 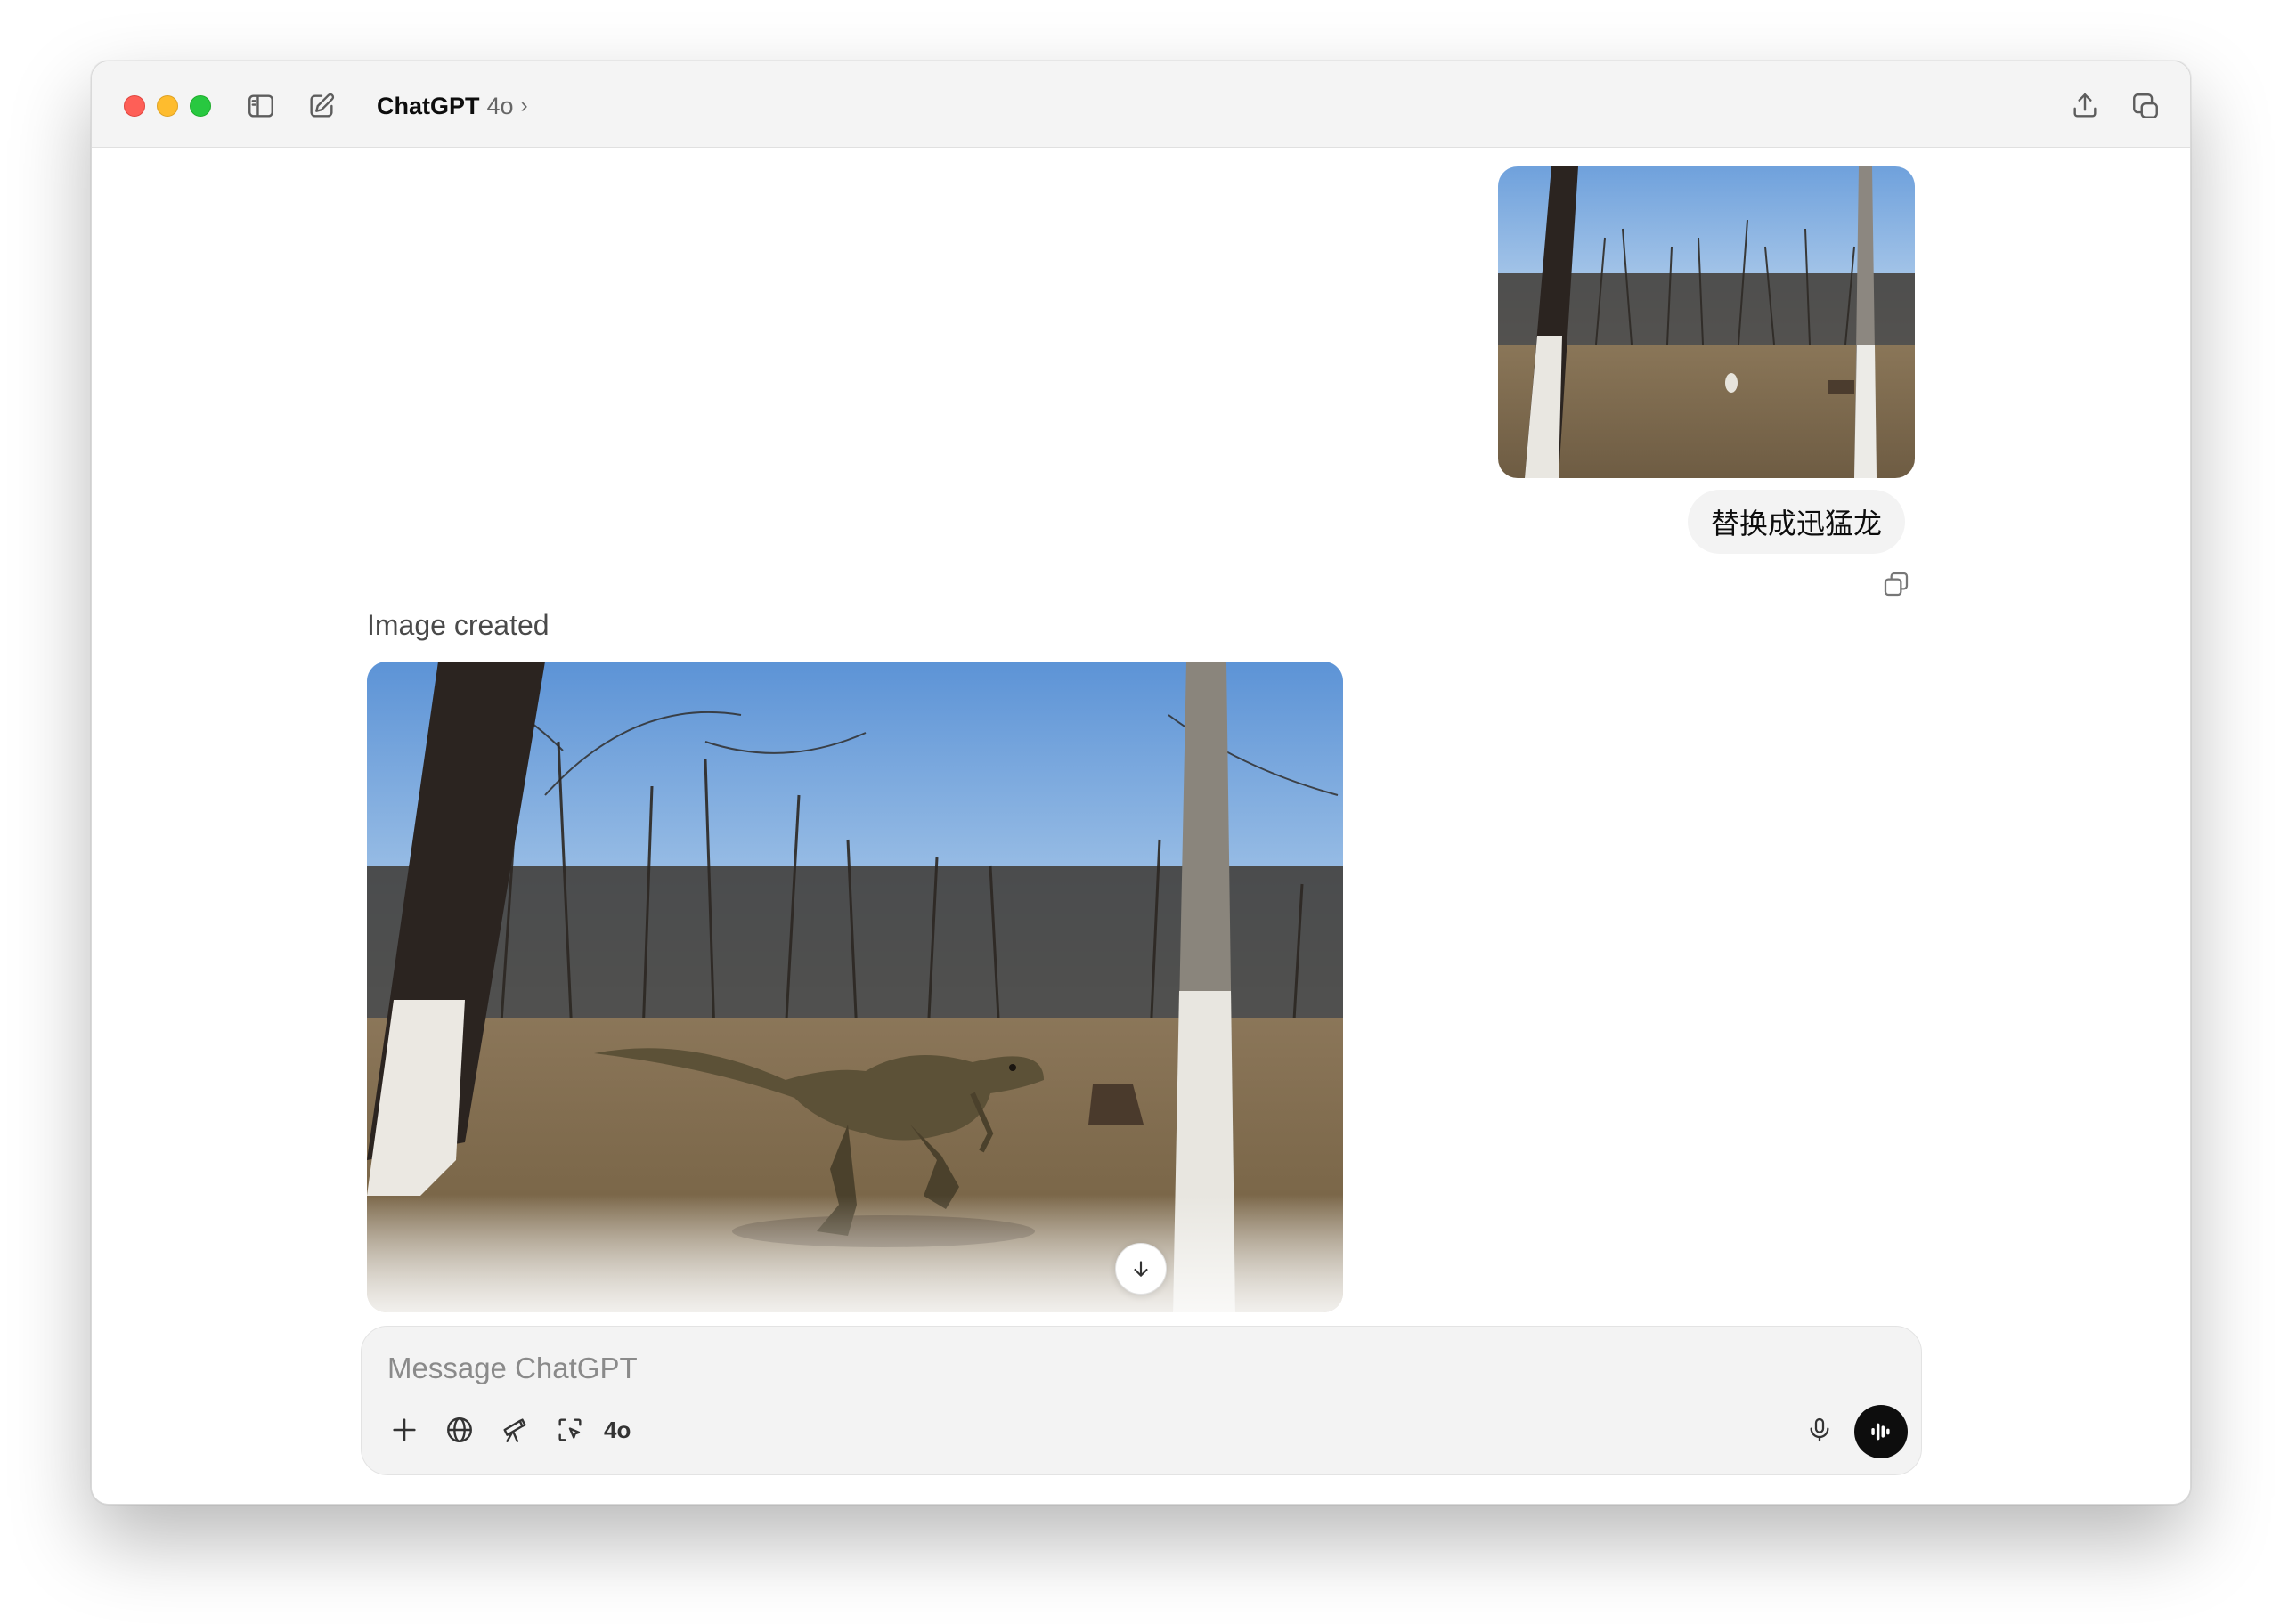 What do you see at coordinates (167, 106) in the screenshot?
I see `minimize-window-button` at bounding box center [167, 106].